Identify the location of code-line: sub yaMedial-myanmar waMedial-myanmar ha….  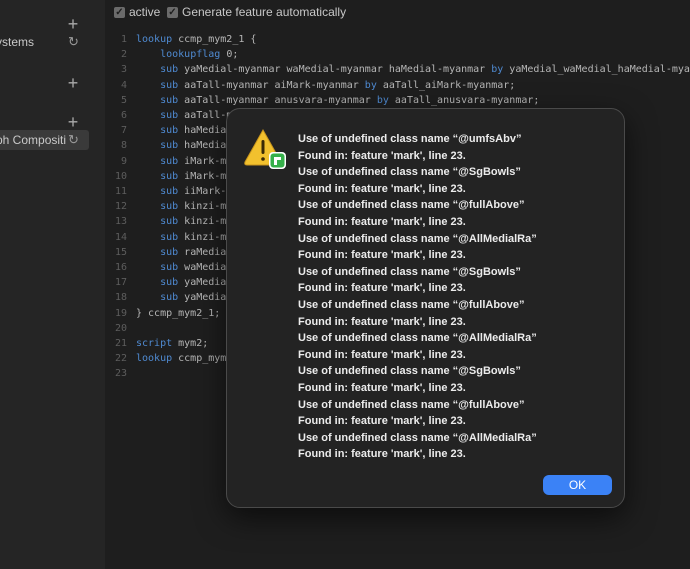
(425, 70).